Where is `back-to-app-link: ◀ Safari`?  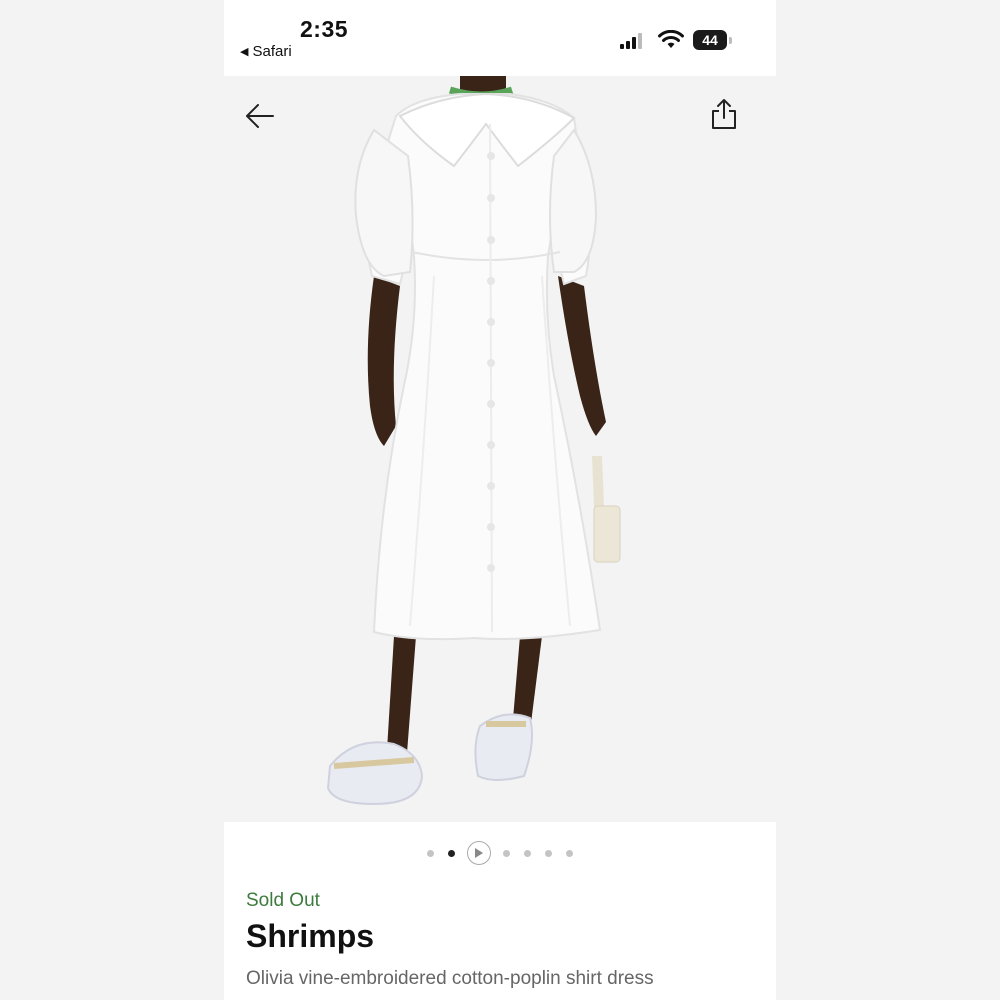
back-to-app-link: ◀ Safari is located at coordinates (266, 51).